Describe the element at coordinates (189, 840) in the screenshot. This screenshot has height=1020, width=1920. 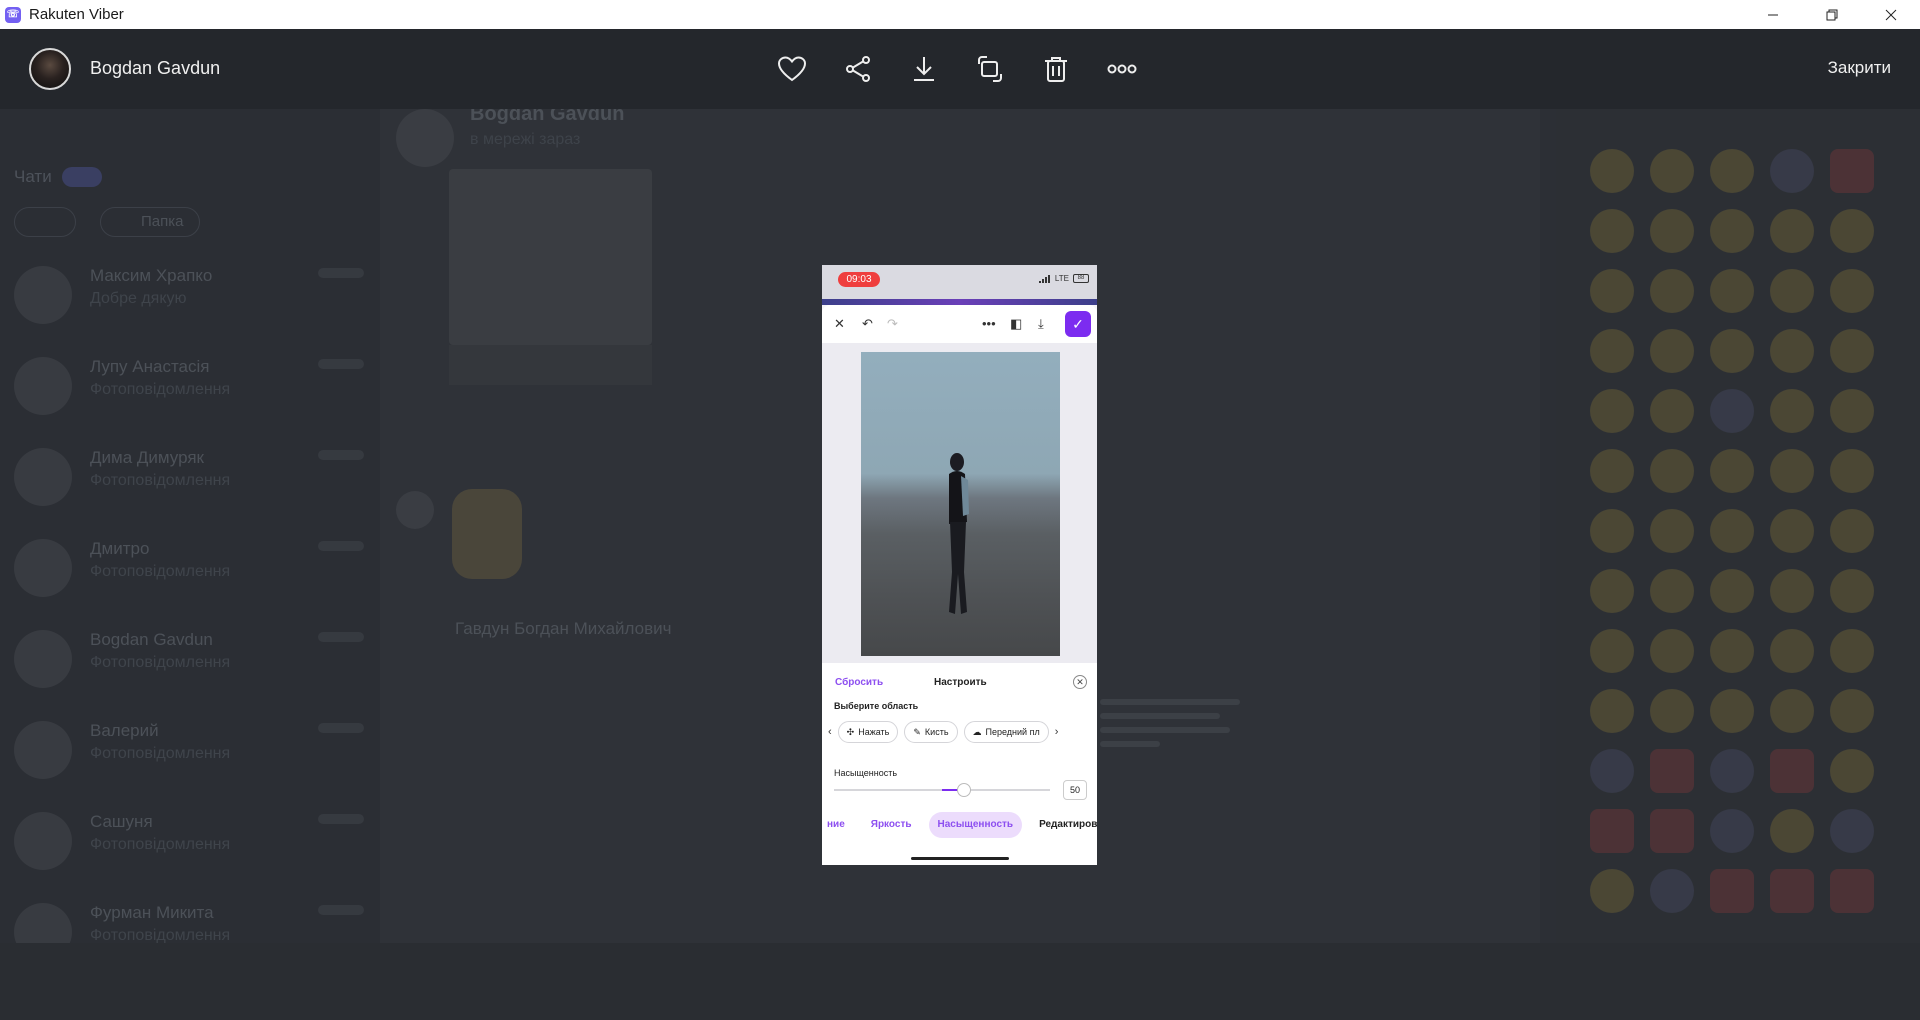
I see `chat-row: Сашуня Фотоповідомлення` at that location.